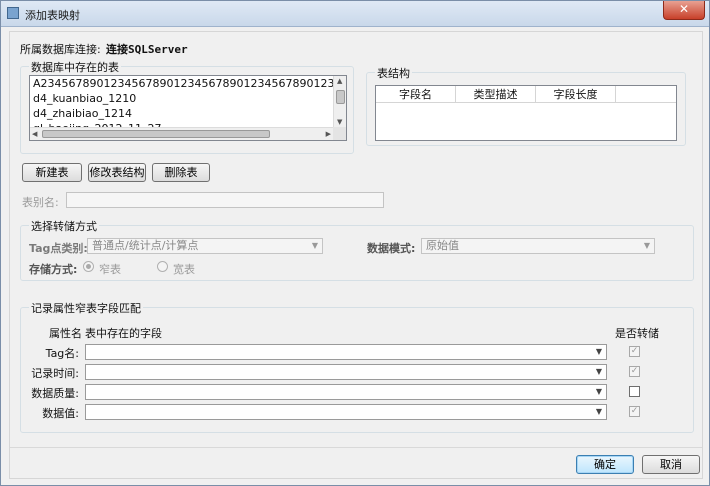 This screenshot has height=486, width=710. I want to click on ok-button: 确定, so click(605, 464).